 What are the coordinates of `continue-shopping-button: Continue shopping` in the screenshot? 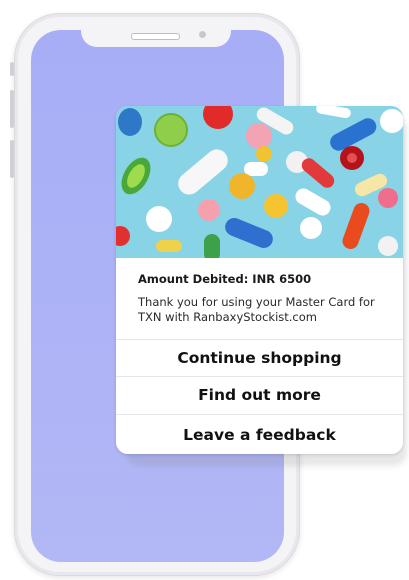 It's located at (259, 357).